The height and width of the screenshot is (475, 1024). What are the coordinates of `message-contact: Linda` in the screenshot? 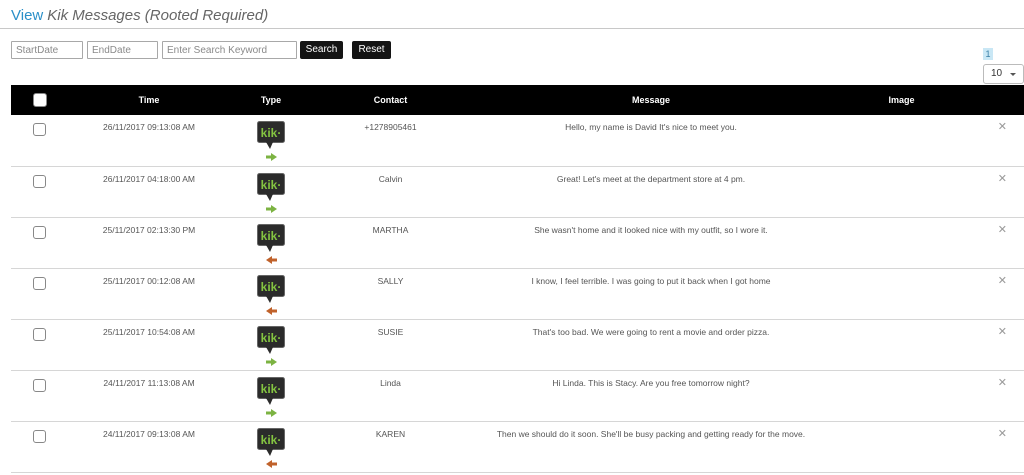 It's located at (390, 382).